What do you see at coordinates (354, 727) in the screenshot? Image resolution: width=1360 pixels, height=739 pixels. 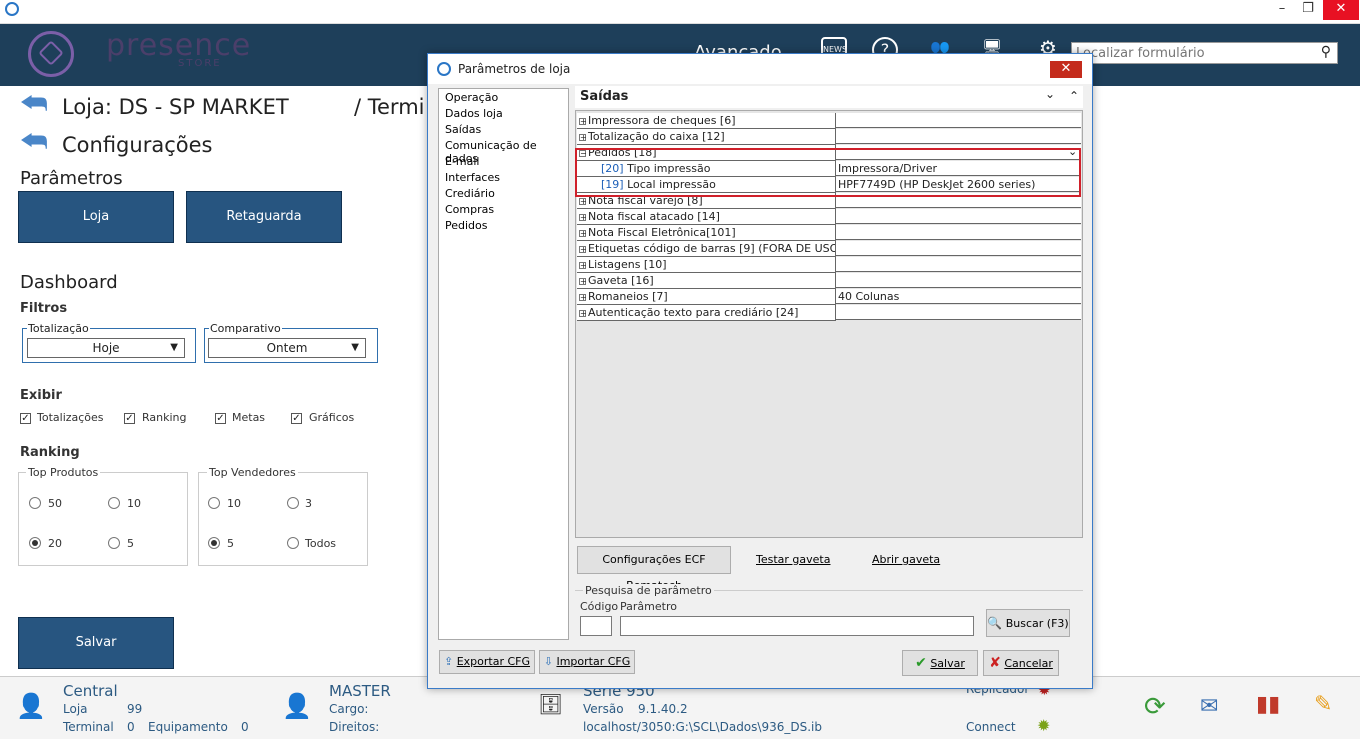 I see `direitos-label: Direitos:` at bounding box center [354, 727].